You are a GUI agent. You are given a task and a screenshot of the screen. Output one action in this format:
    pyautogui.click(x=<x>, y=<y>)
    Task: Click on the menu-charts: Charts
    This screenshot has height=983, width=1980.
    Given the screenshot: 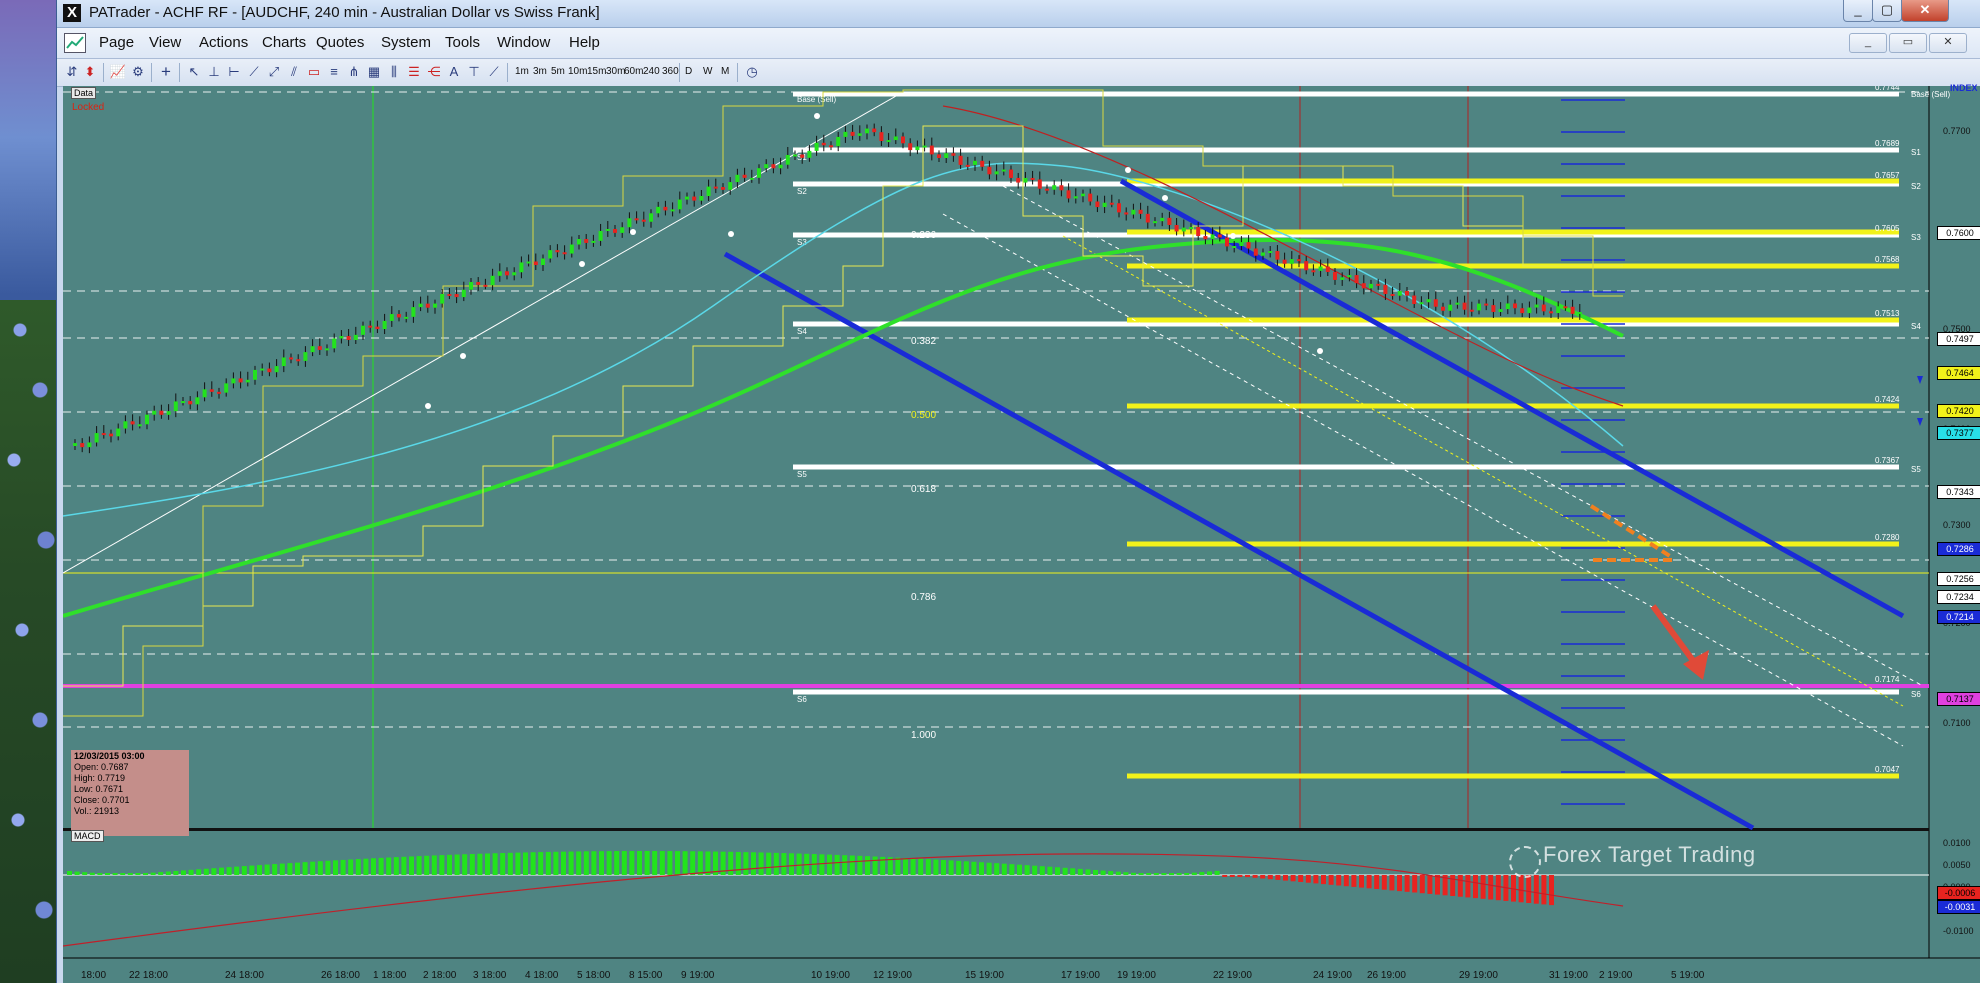 What is the action you would take?
    pyautogui.click(x=284, y=42)
    